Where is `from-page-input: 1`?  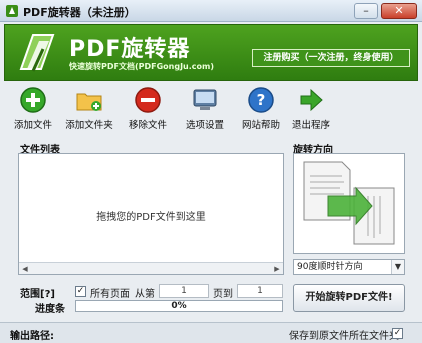 from-page-input: 1 is located at coordinates (184, 291).